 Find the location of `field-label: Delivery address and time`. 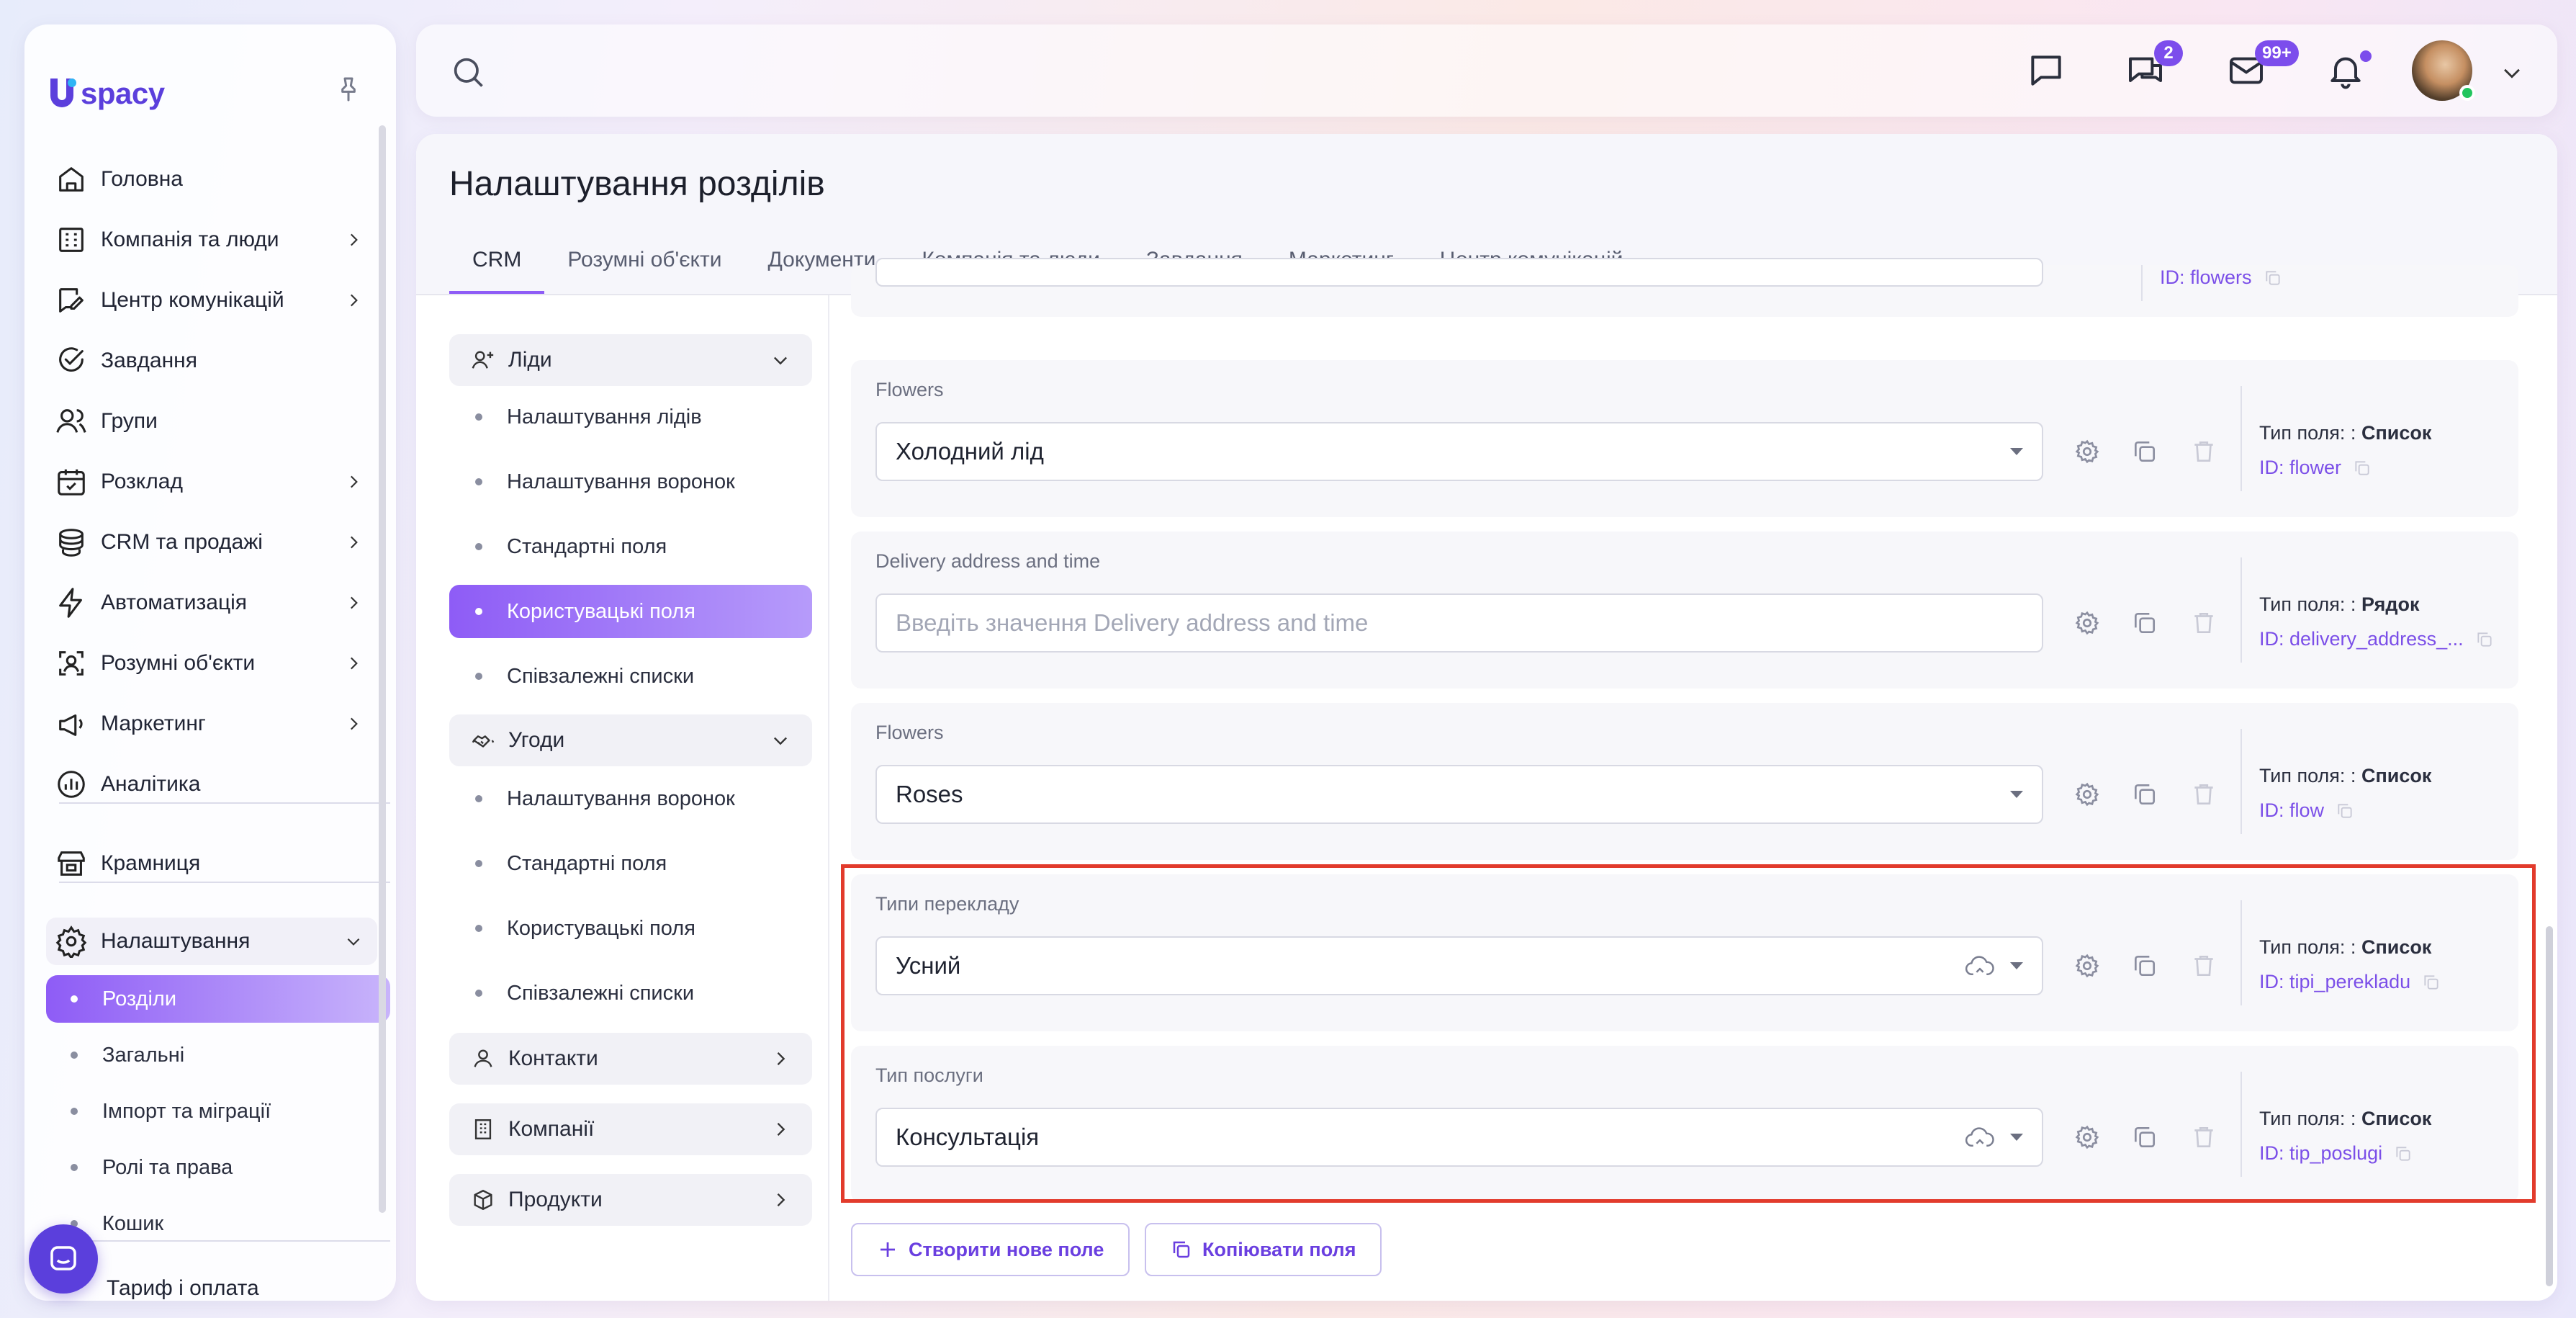

field-label: Delivery address and time is located at coordinates (988, 561).